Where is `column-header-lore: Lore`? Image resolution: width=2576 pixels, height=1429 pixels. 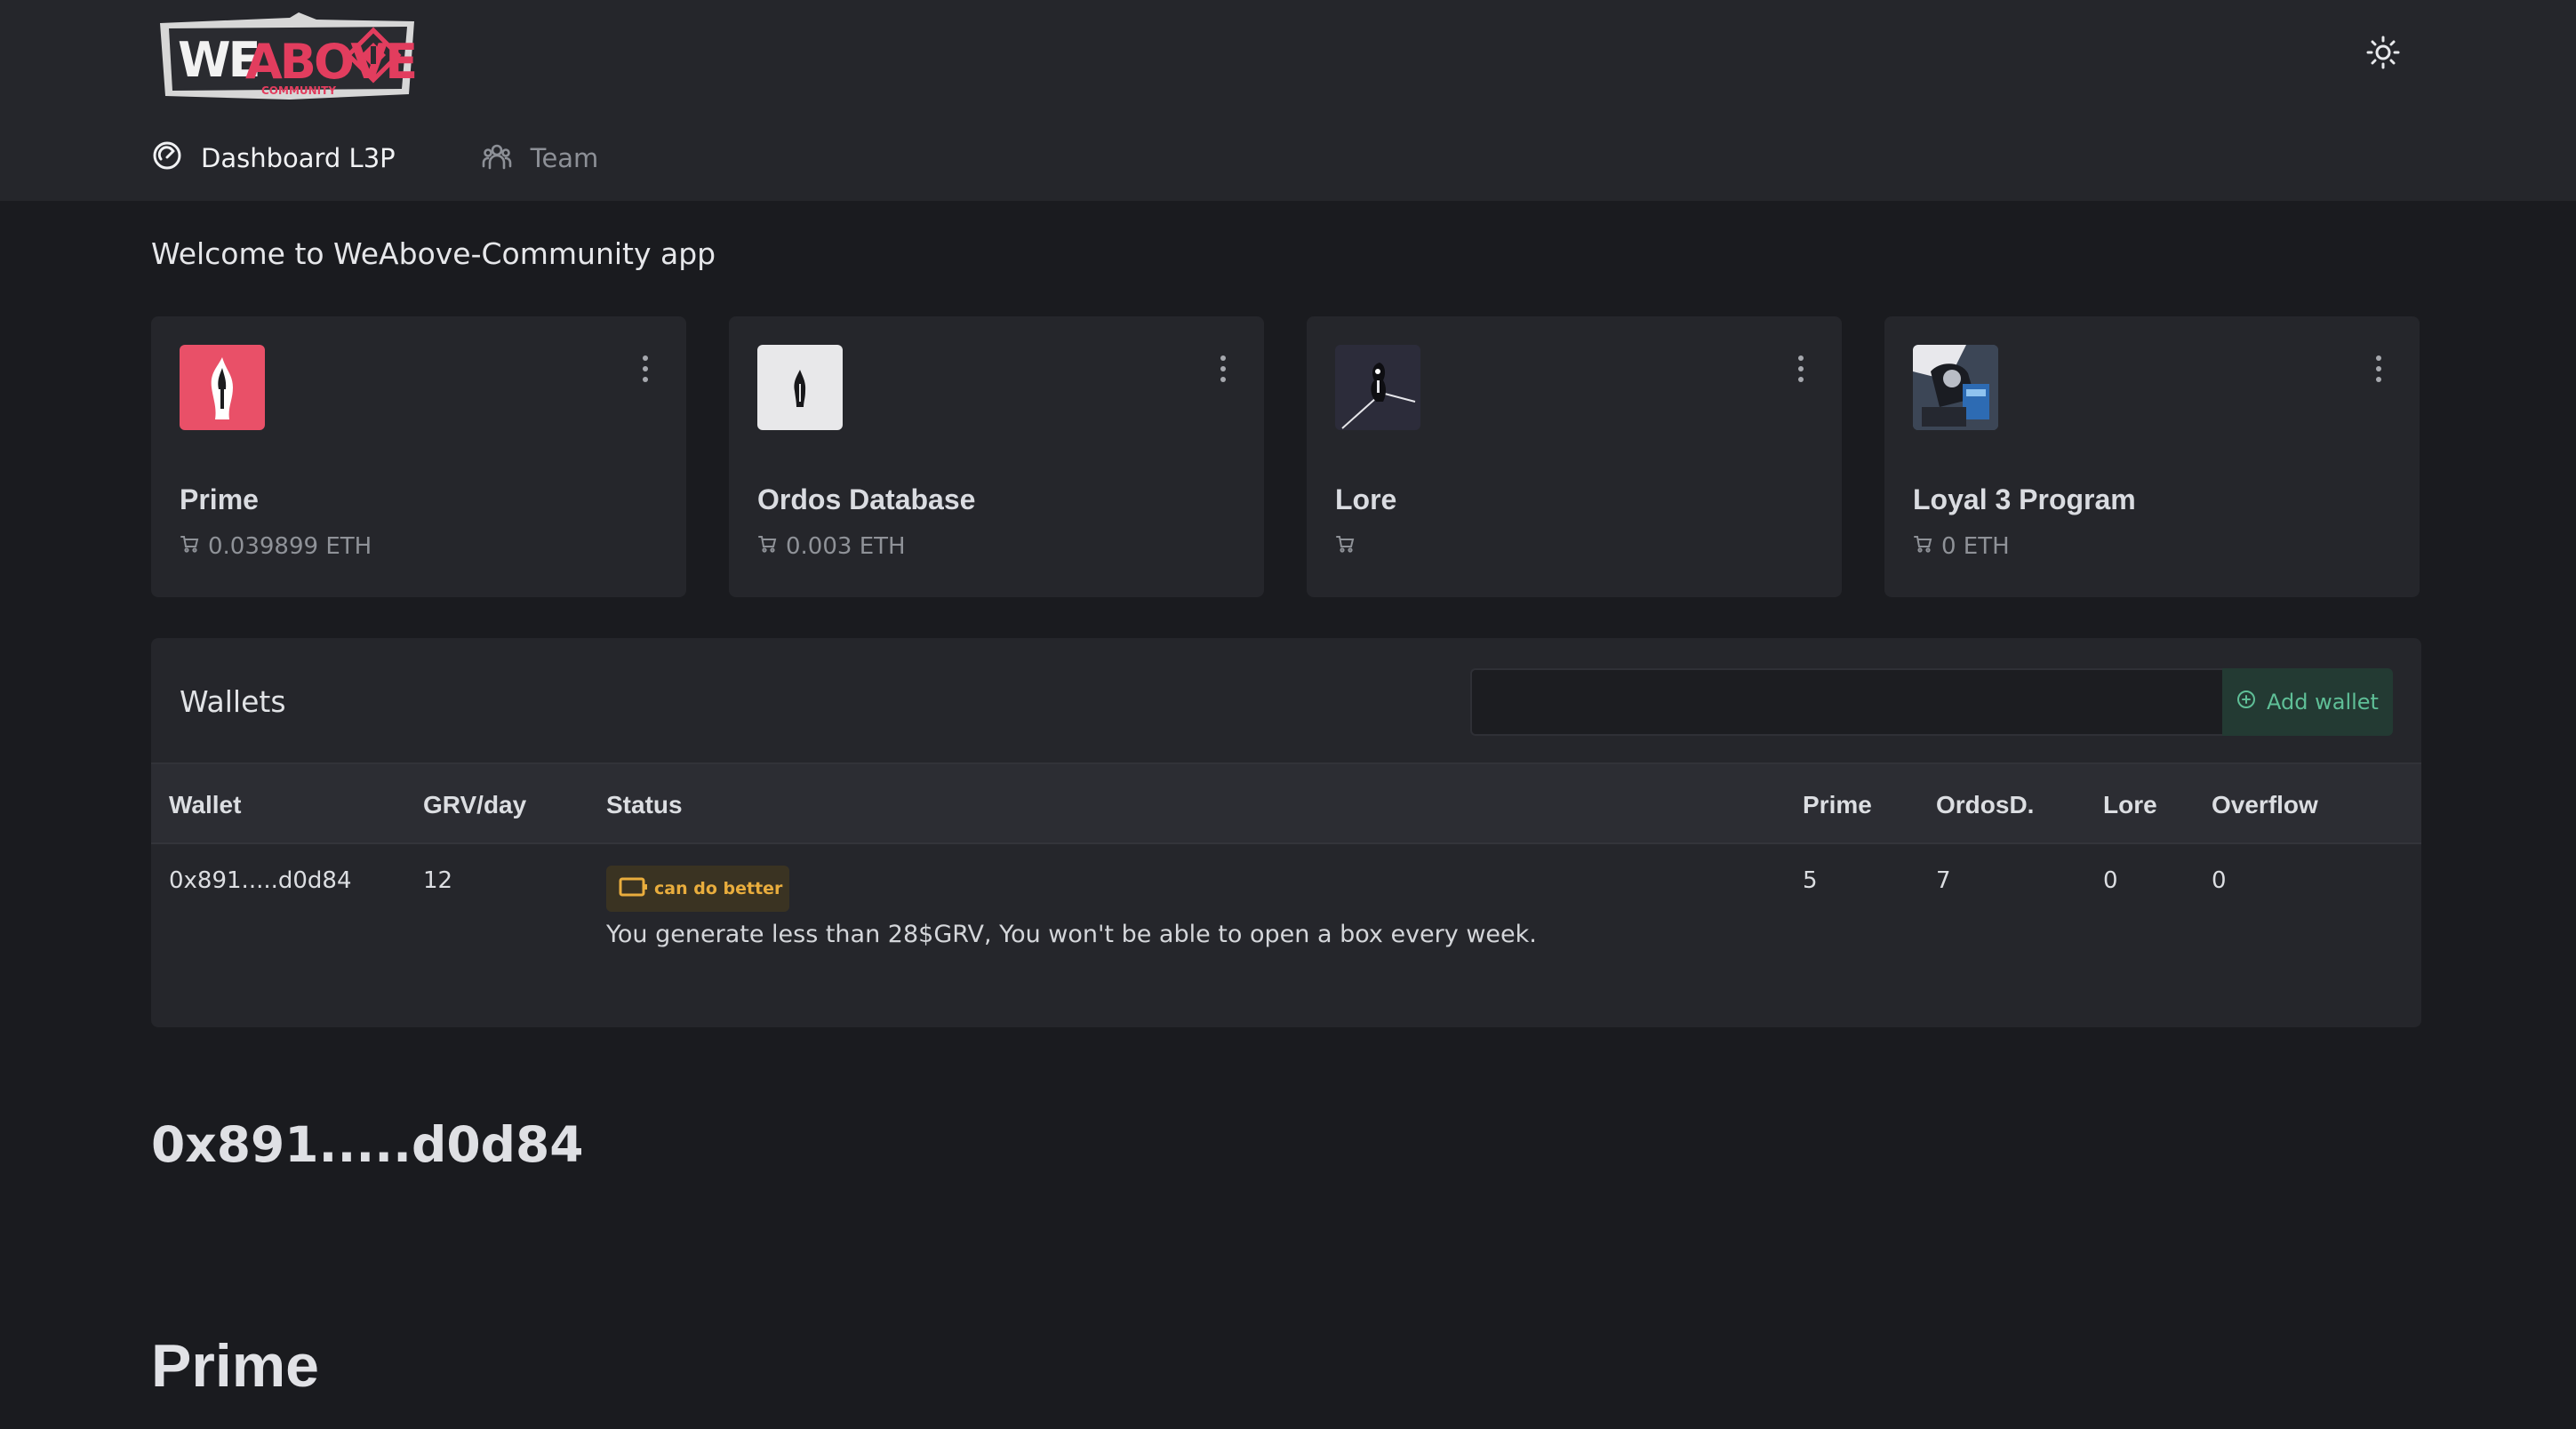 column-header-lore: Lore is located at coordinates (2130, 805).